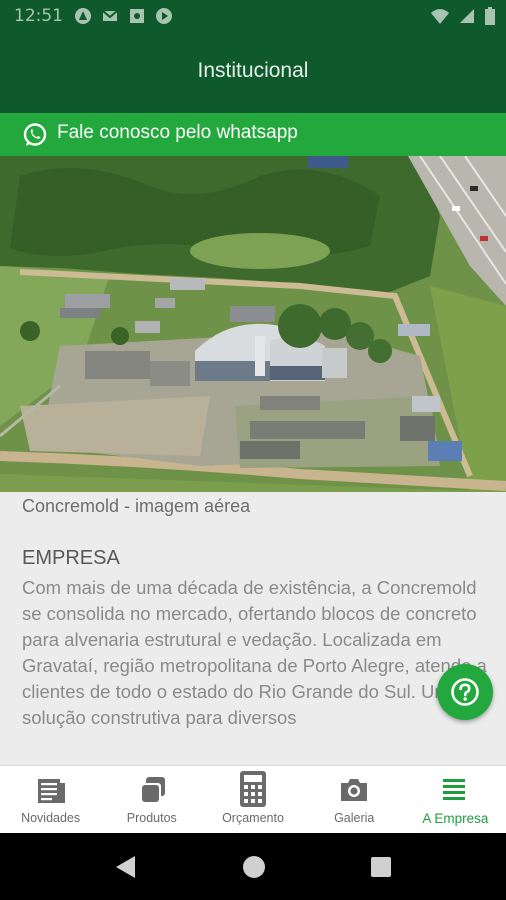 This screenshot has width=506, height=900. Describe the element at coordinates (253, 818) in the screenshot. I see `nav-label-orcamento: Orçamento` at that location.